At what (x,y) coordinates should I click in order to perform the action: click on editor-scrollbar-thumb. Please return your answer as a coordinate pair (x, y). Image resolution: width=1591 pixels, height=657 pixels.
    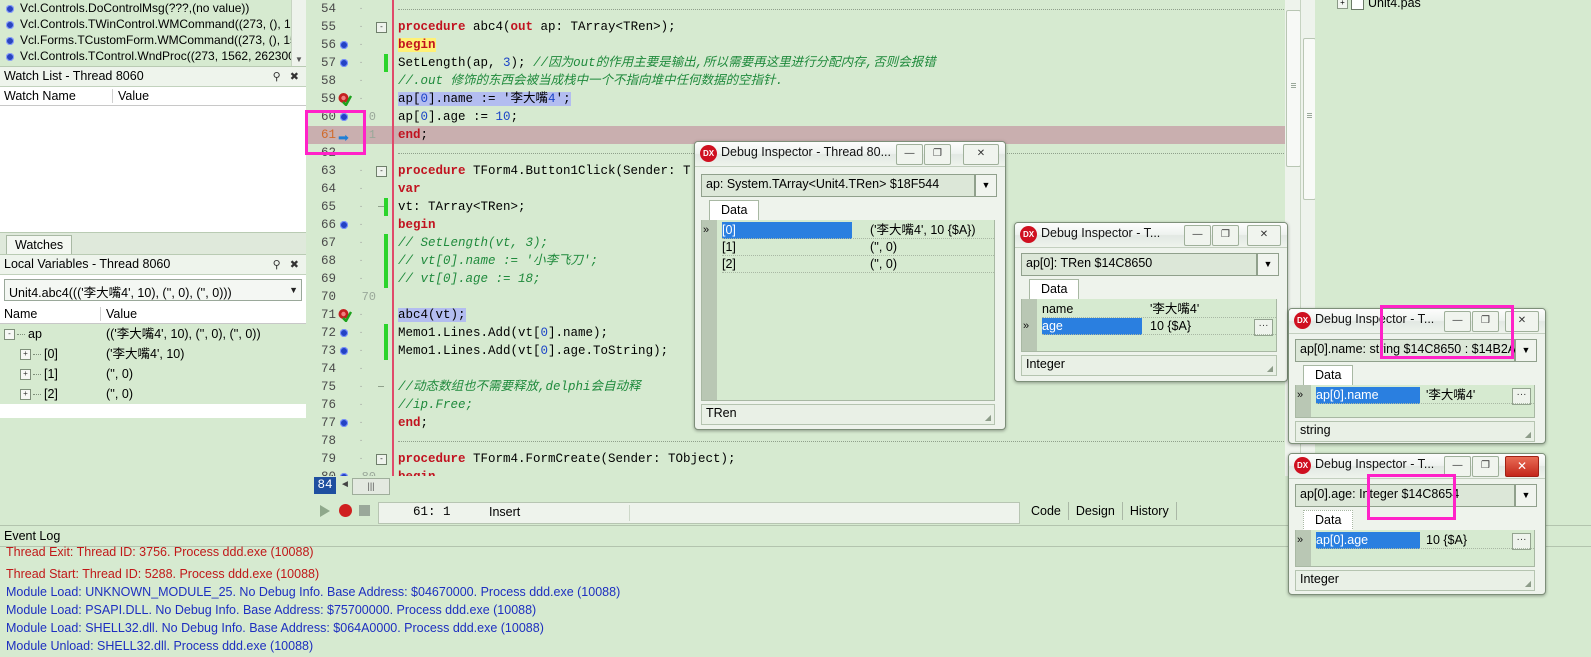
    Looking at the image, I should click on (1293, 88).